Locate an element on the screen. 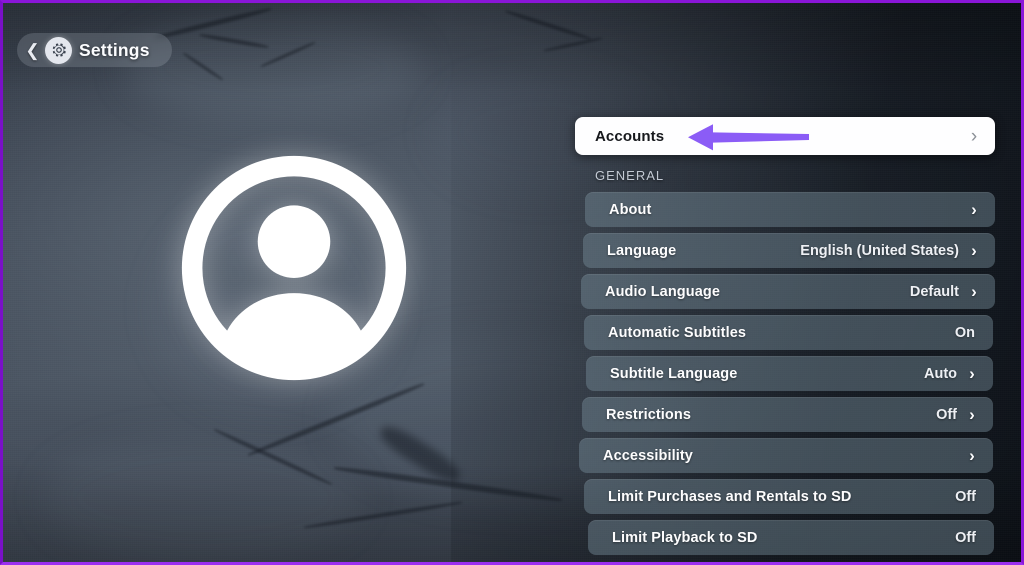 The width and height of the screenshot is (1024, 565). row-label: Automatic Subtitles is located at coordinates (677, 332).